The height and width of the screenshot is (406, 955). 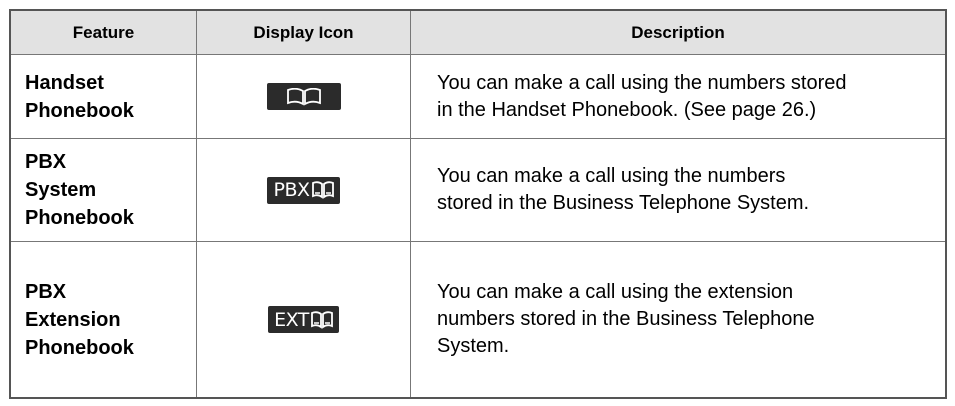 I want to click on feature-handset-phonebook: Handset Phonebook, so click(x=104, y=97).